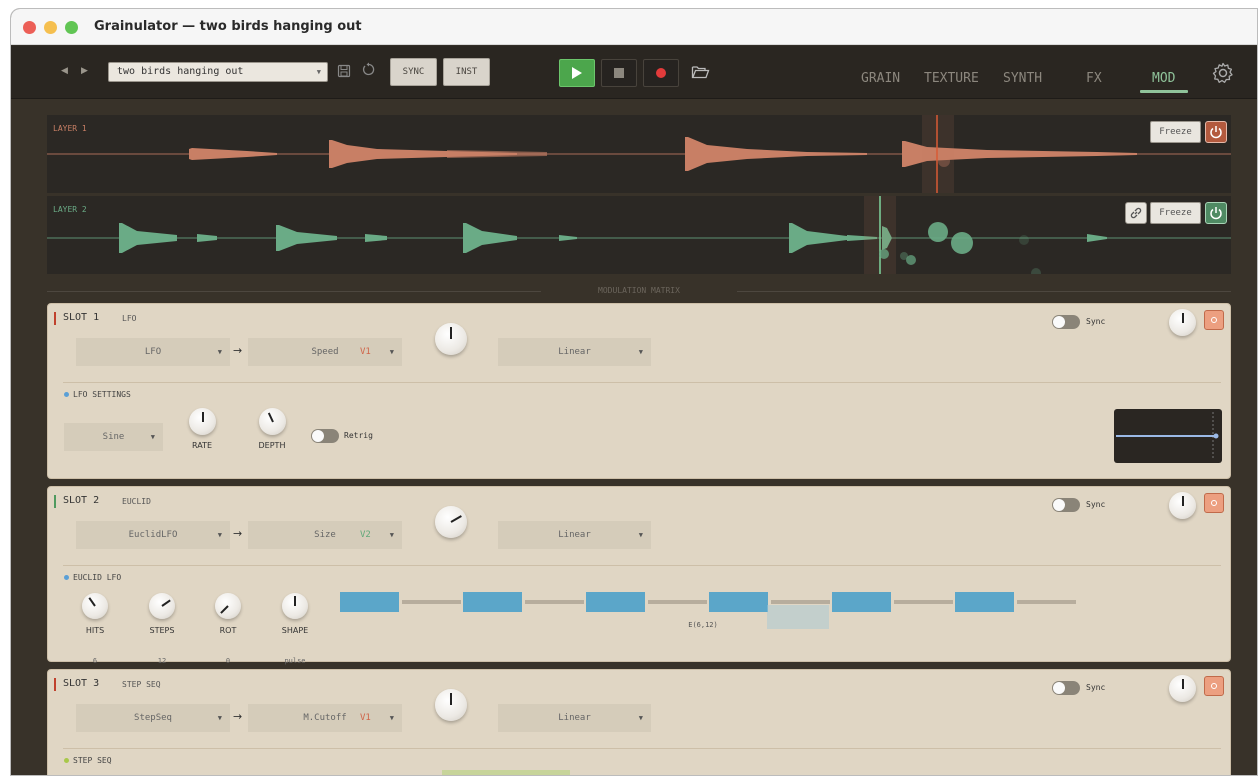  Describe the element at coordinates (325, 535) in the screenshot. I see `slot-2-dest-select: Size V2 ▼` at that location.